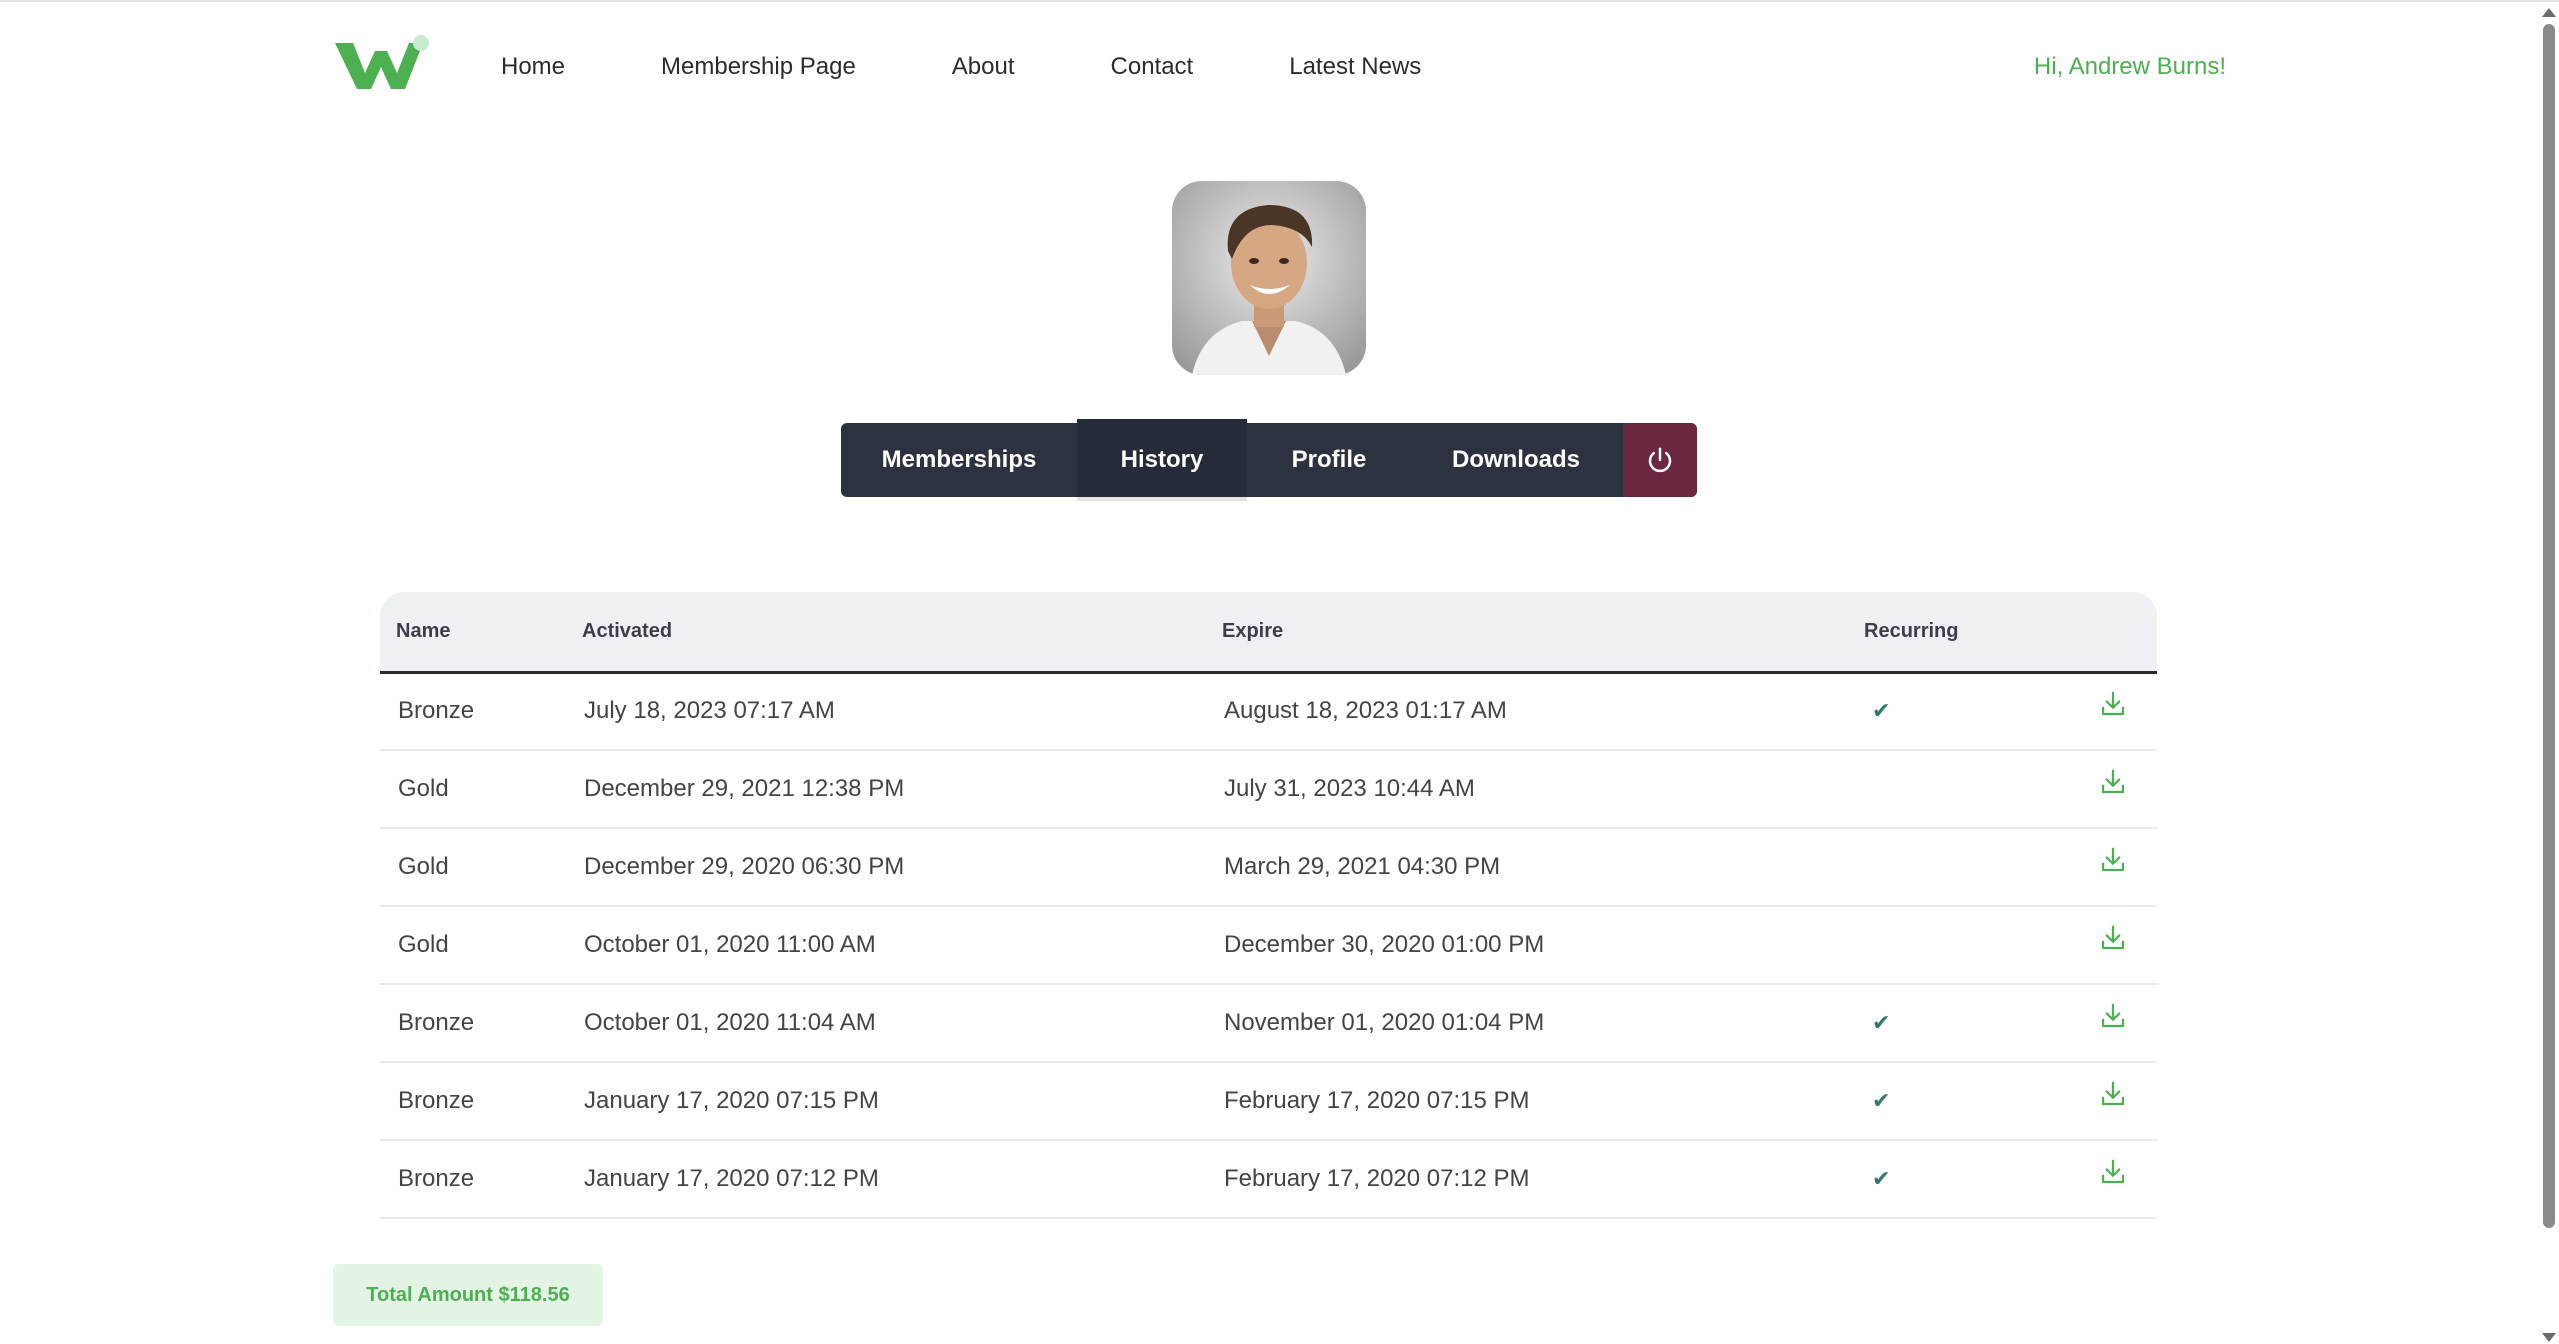 Image resolution: width=2559 pixels, height=1344 pixels. I want to click on total-amount-badge: Total Amount $118.56, so click(468, 1295).